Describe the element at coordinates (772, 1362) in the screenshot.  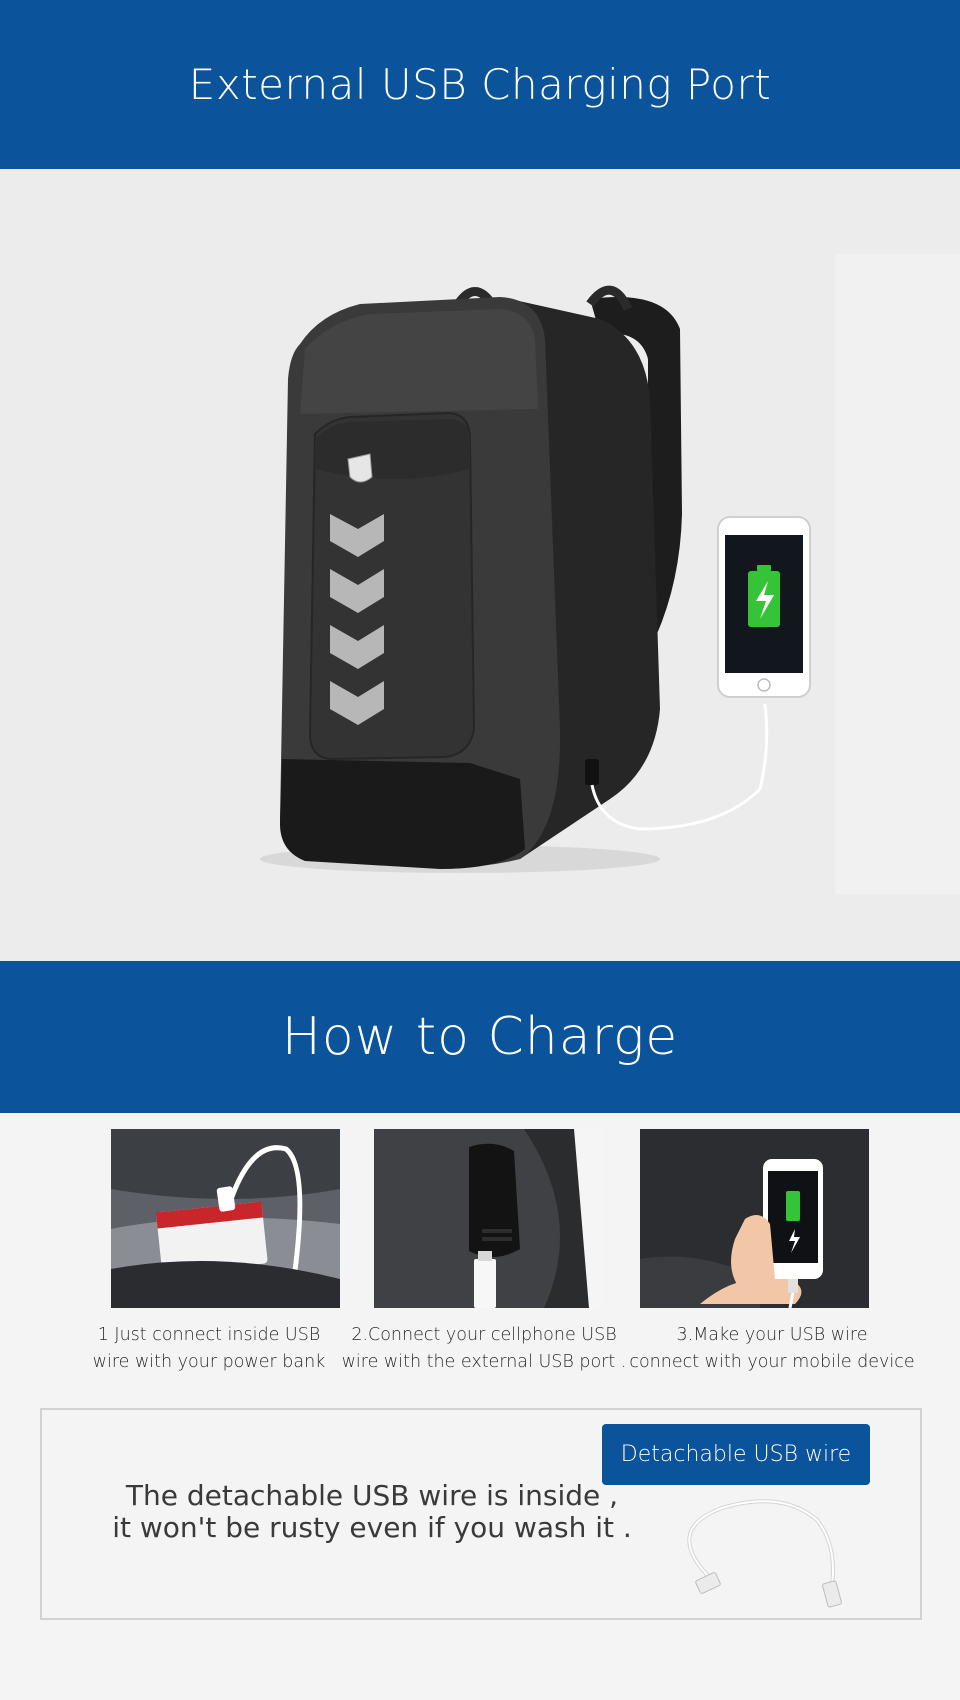
I see `caption-line: connect with your mobile device` at that location.